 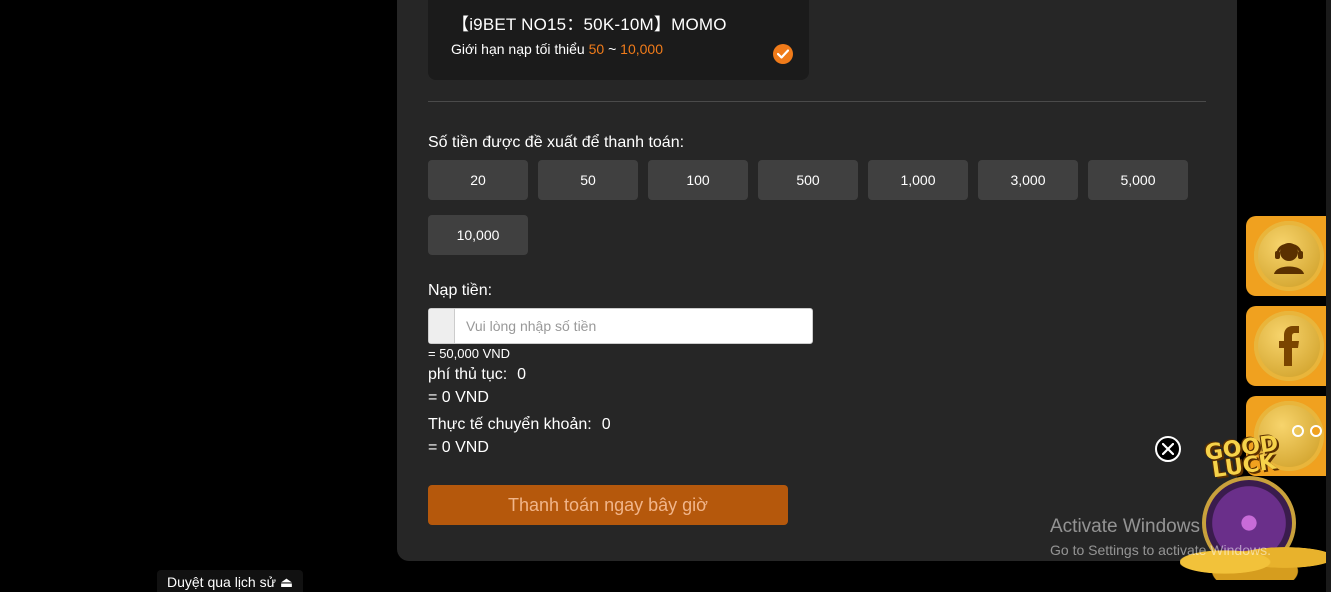 What do you see at coordinates (808, 180) in the screenshot?
I see `amount-button-500: 500` at bounding box center [808, 180].